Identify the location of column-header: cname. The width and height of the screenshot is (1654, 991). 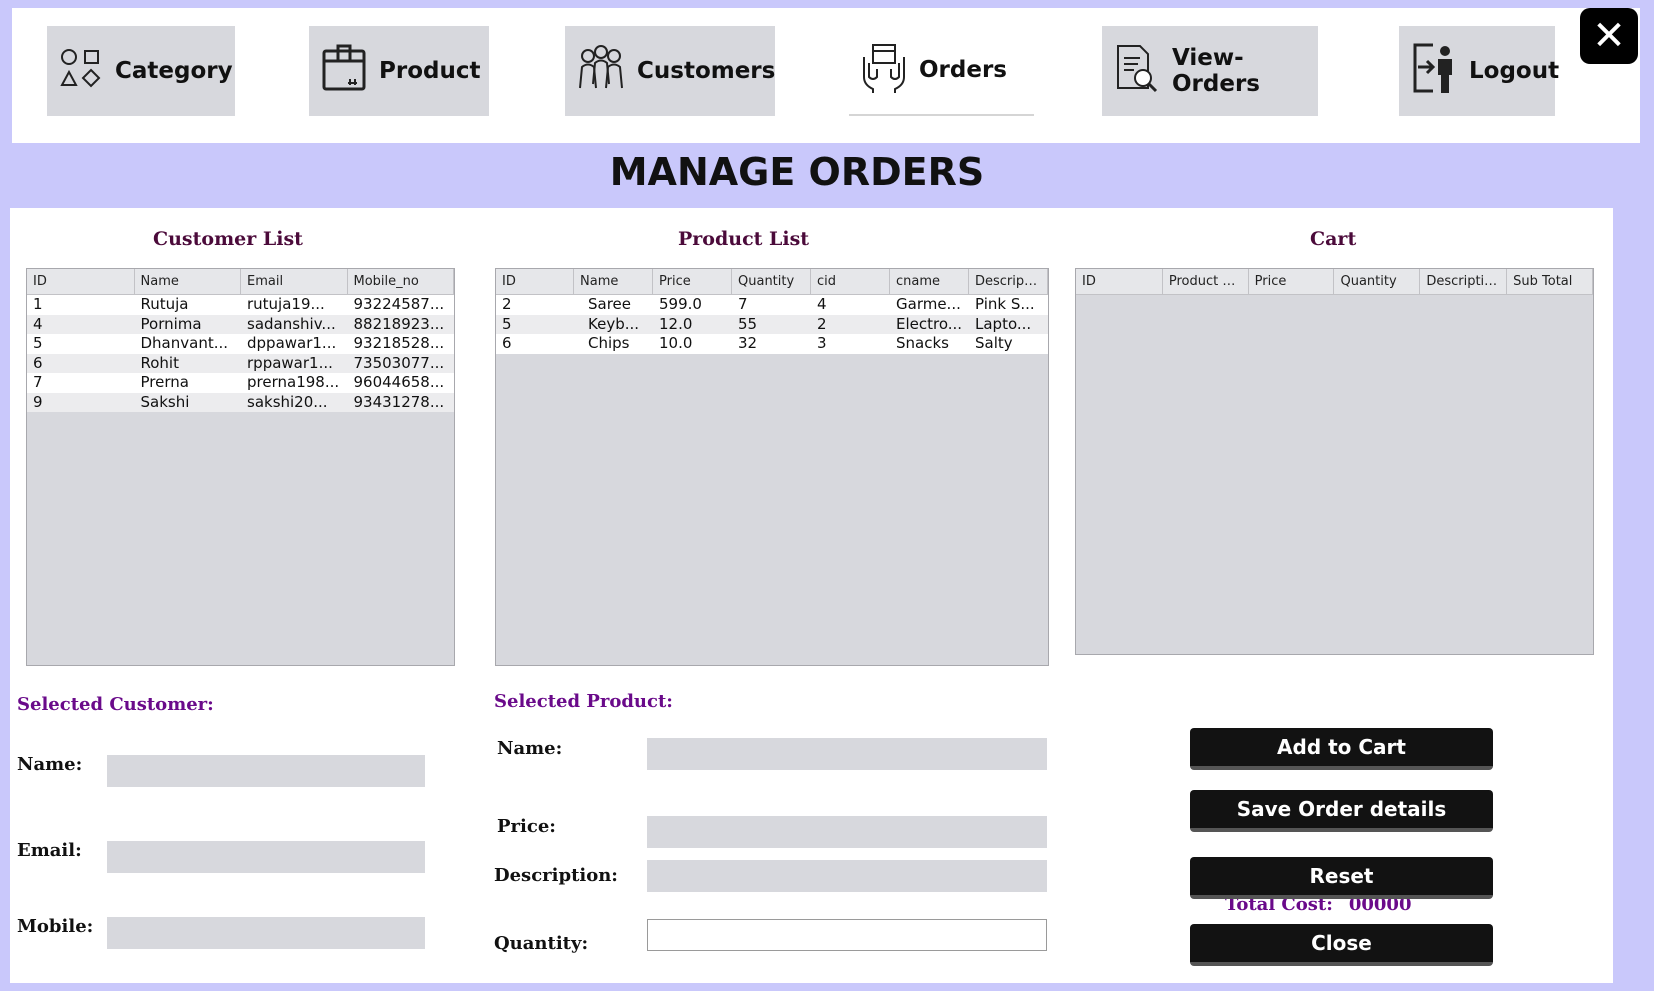
(929, 281).